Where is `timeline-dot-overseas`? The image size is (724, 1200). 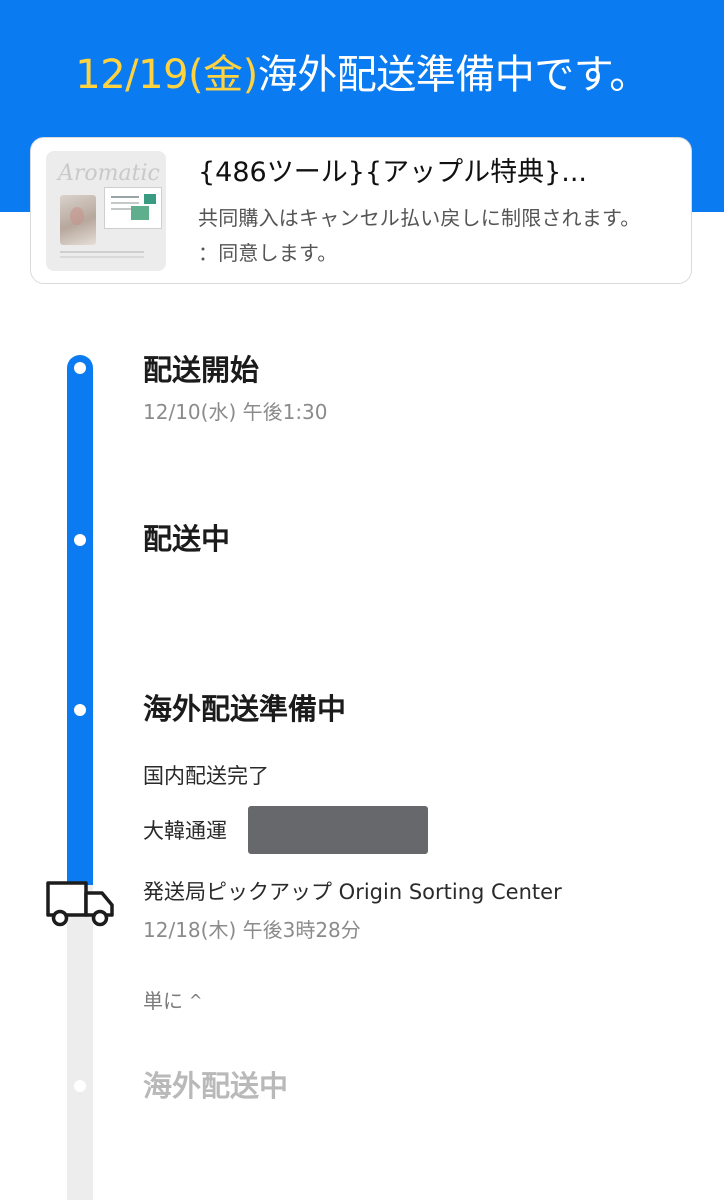
timeline-dot-overseas is located at coordinates (80, 1086).